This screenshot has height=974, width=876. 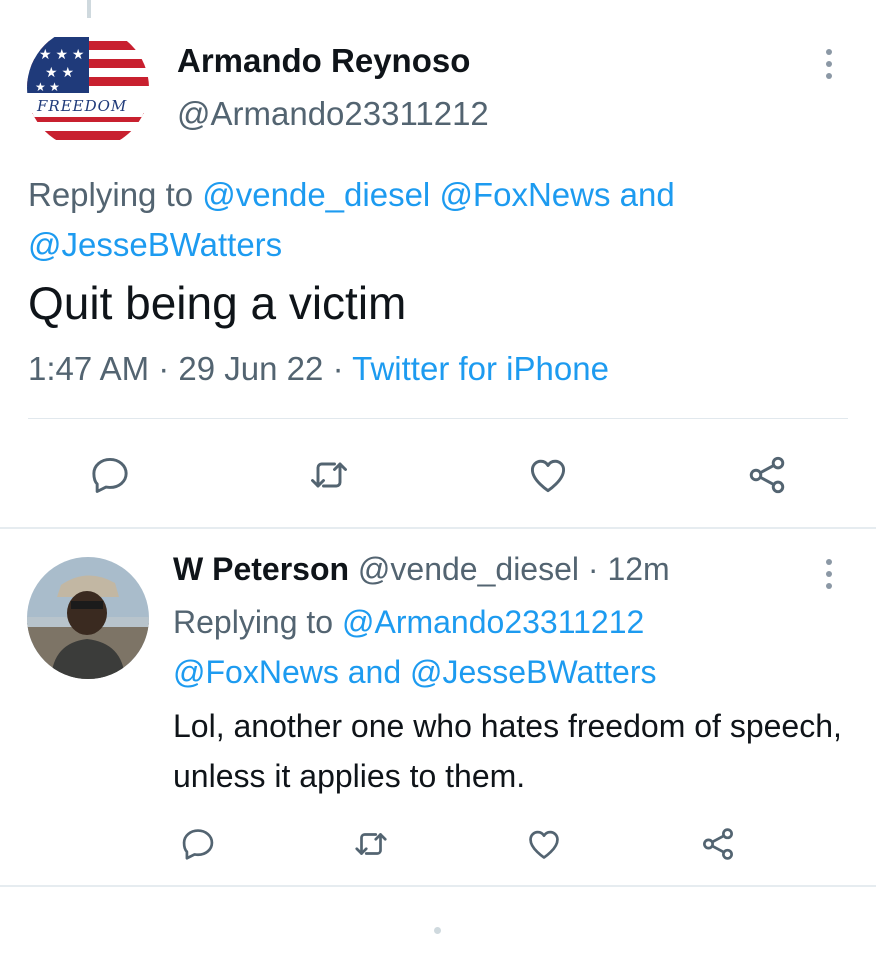 What do you see at coordinates (88, 618) in the screenshot?
I see `avatar` at bounding box center [88, 618].